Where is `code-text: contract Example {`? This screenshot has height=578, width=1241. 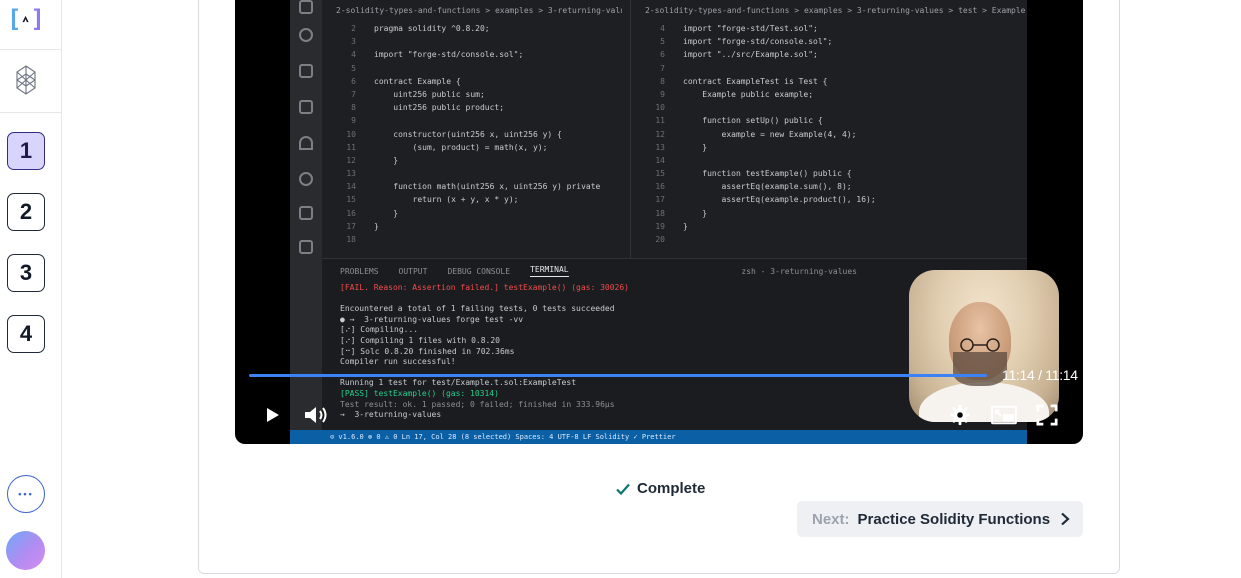 code-text: contract Example { is located at coordinates (417, 81).